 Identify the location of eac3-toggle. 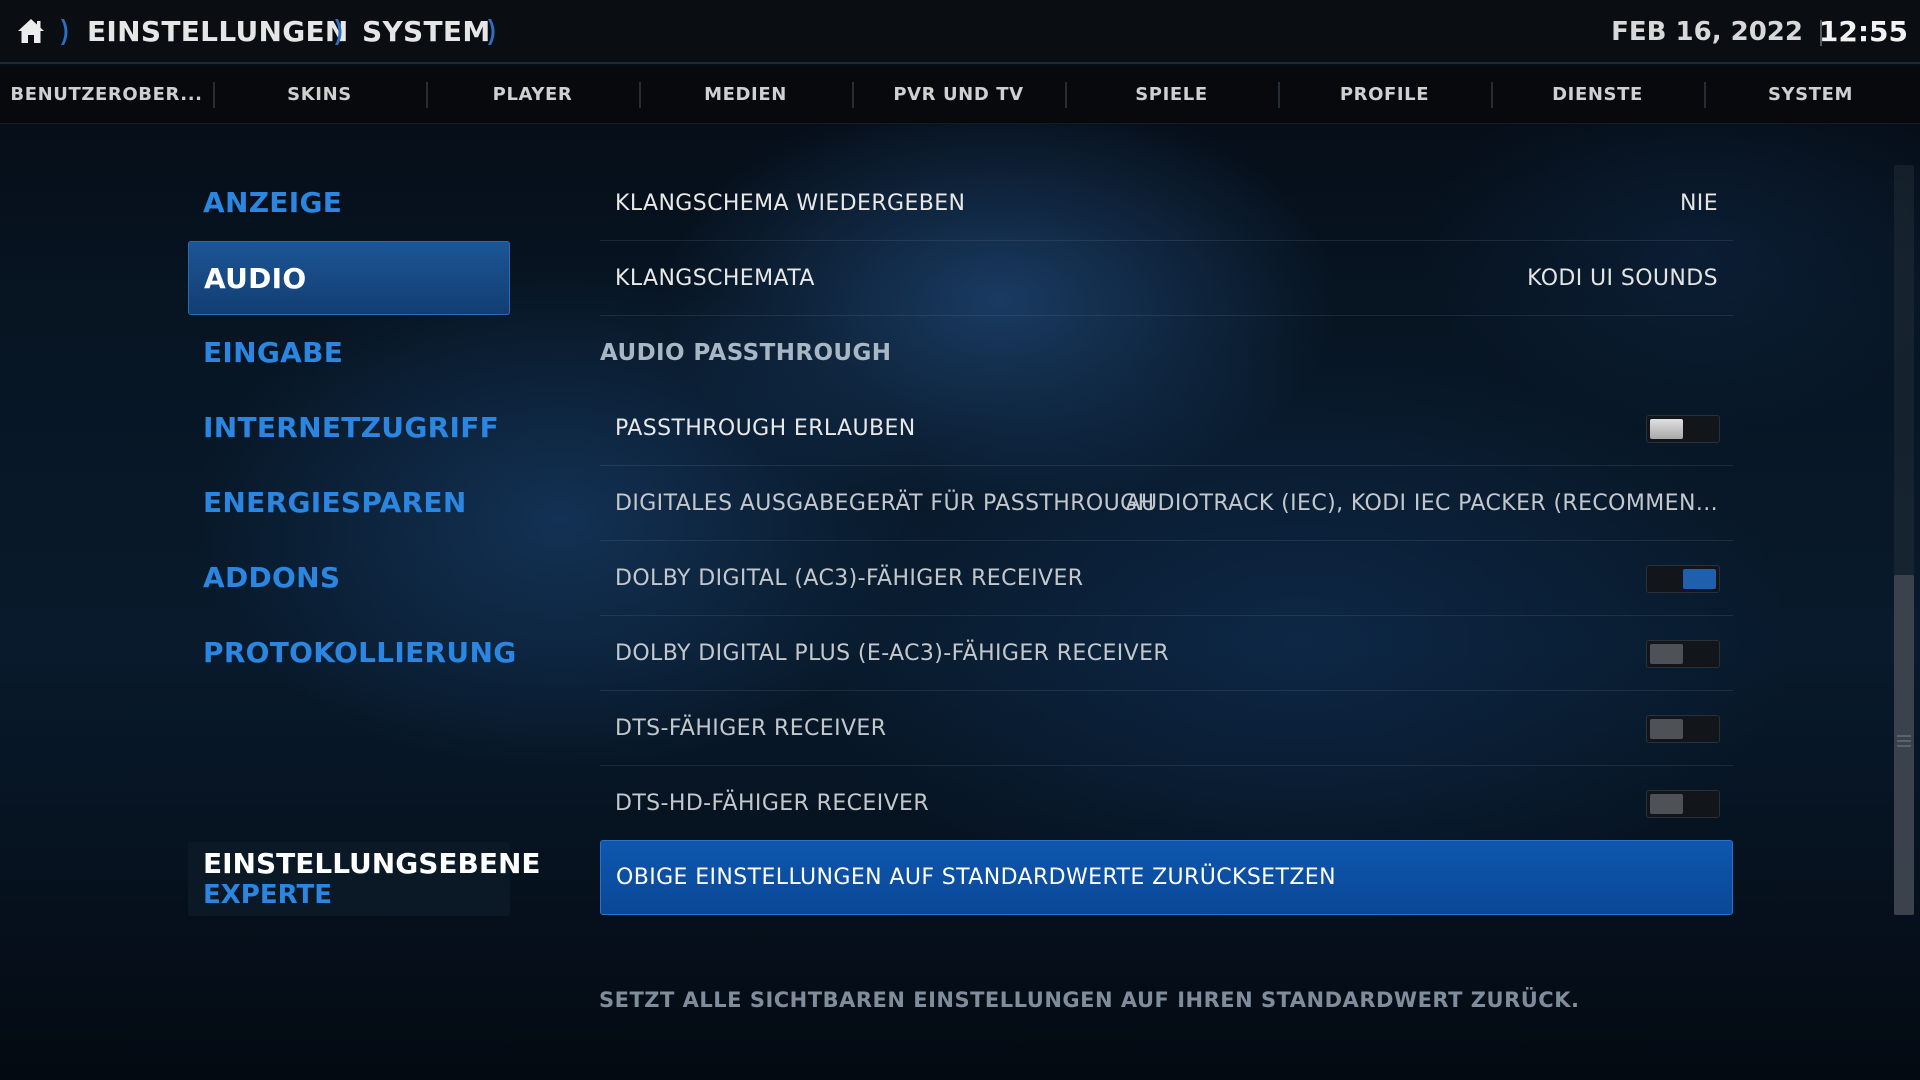
(1683, 654).